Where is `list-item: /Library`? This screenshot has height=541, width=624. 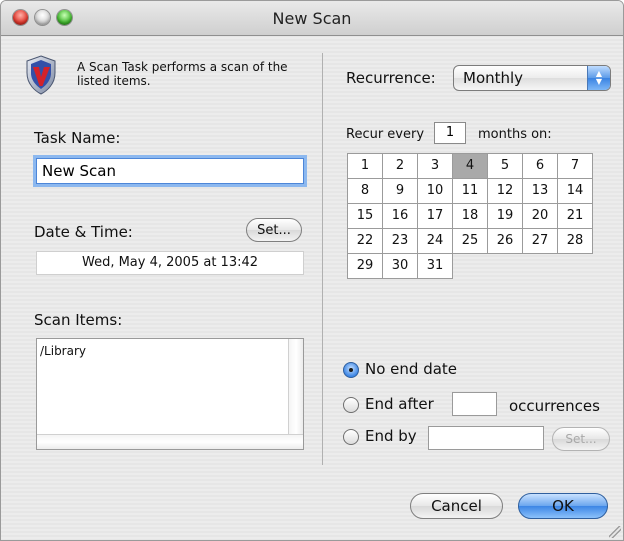
list-item: /Library is located at coordinates (63, 351).